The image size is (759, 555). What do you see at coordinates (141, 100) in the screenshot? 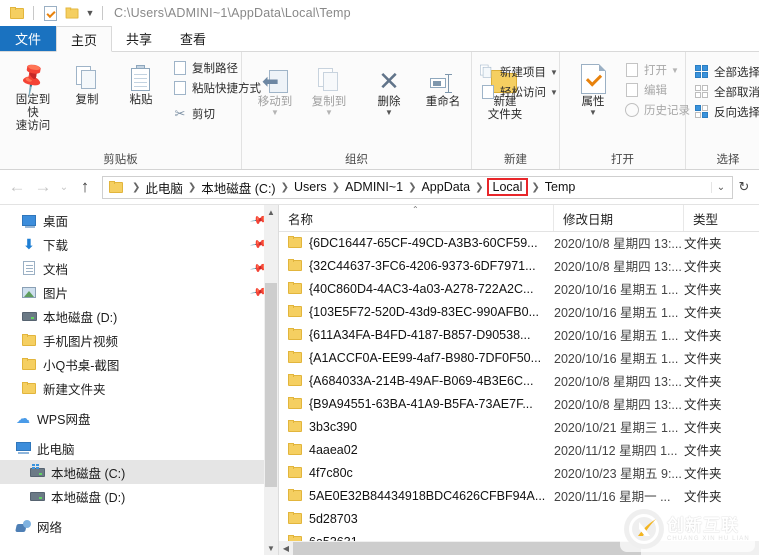
I see `paste-label: 粘贴` at bounding box center [141, 100].